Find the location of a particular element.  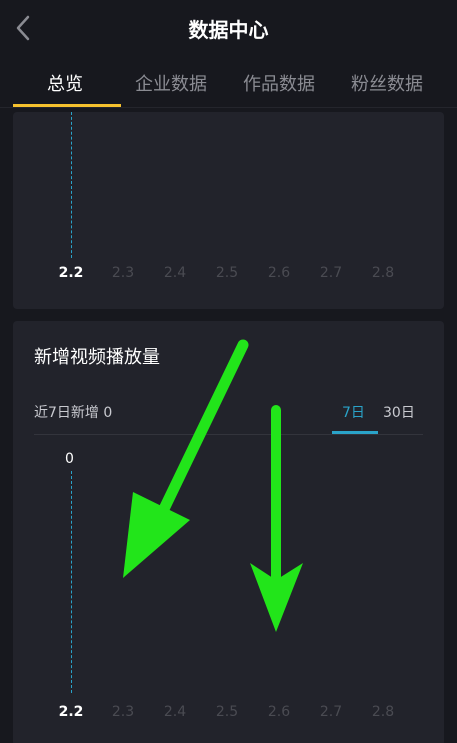

tab-overview: 总览 is located at coordinates (65, 83).